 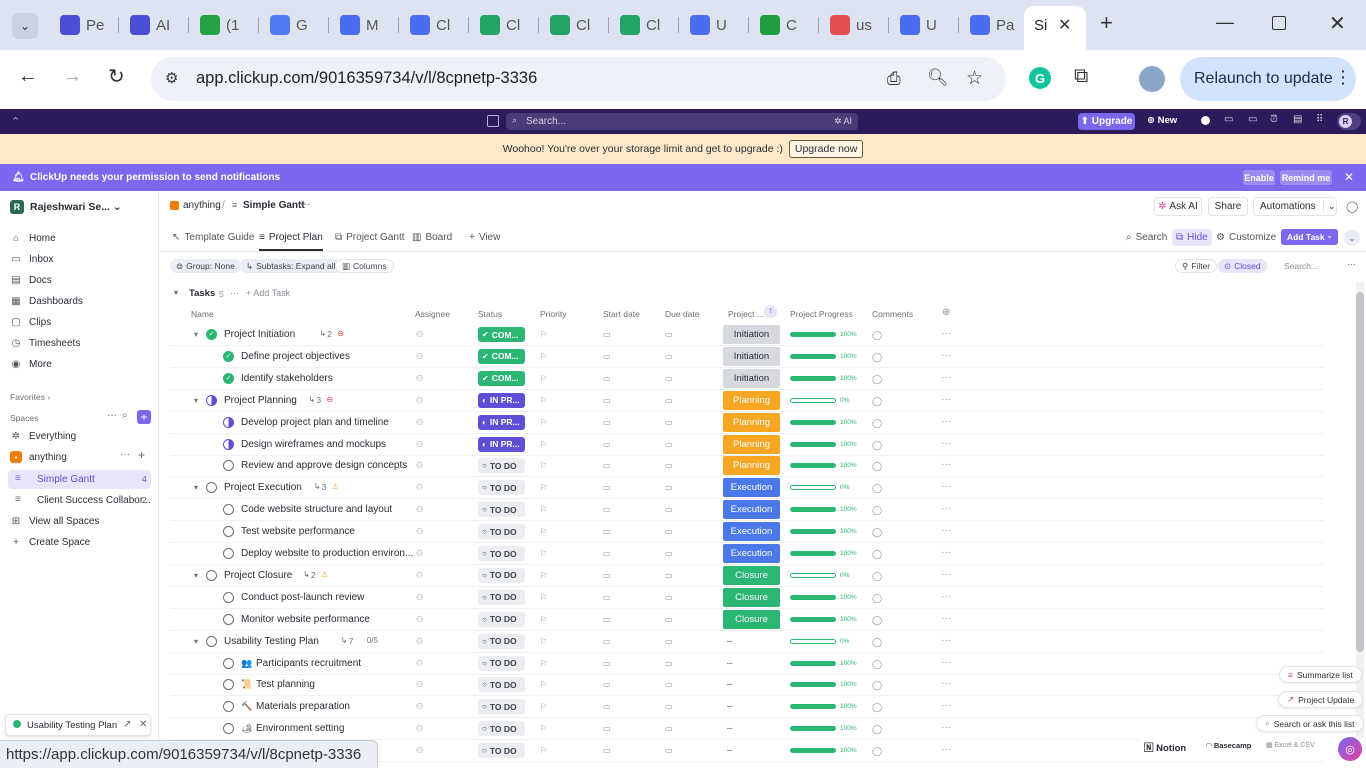 I want to click on task-name: Develop project plan and timeline, so click(x=315, y=422).